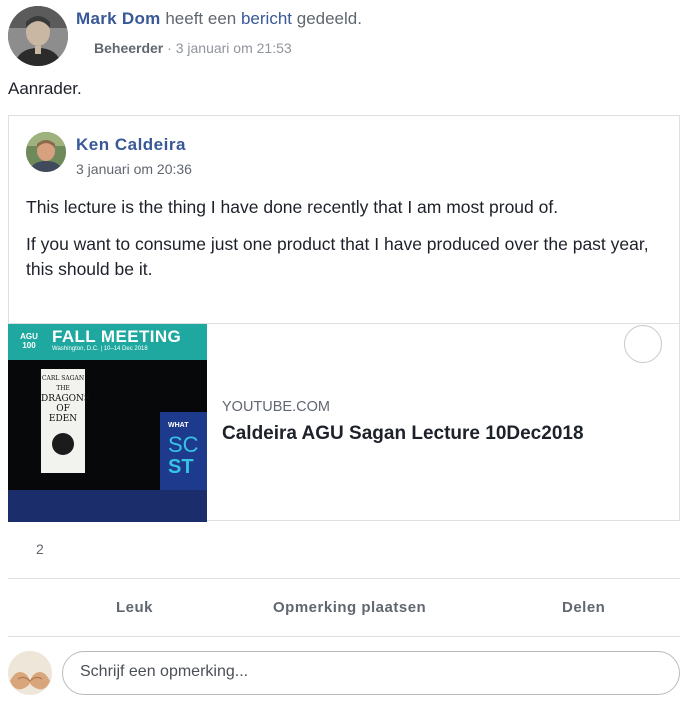 This screenshot has height=707, width=688. I want to click on book-title-line-3: OF EDEN, so click(63, 414).